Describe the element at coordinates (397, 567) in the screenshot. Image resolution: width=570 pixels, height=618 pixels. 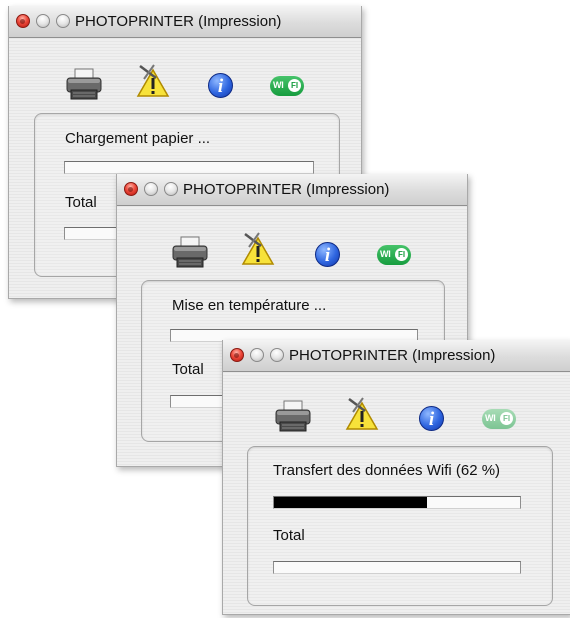
I see `total-progress-bar` at that location.